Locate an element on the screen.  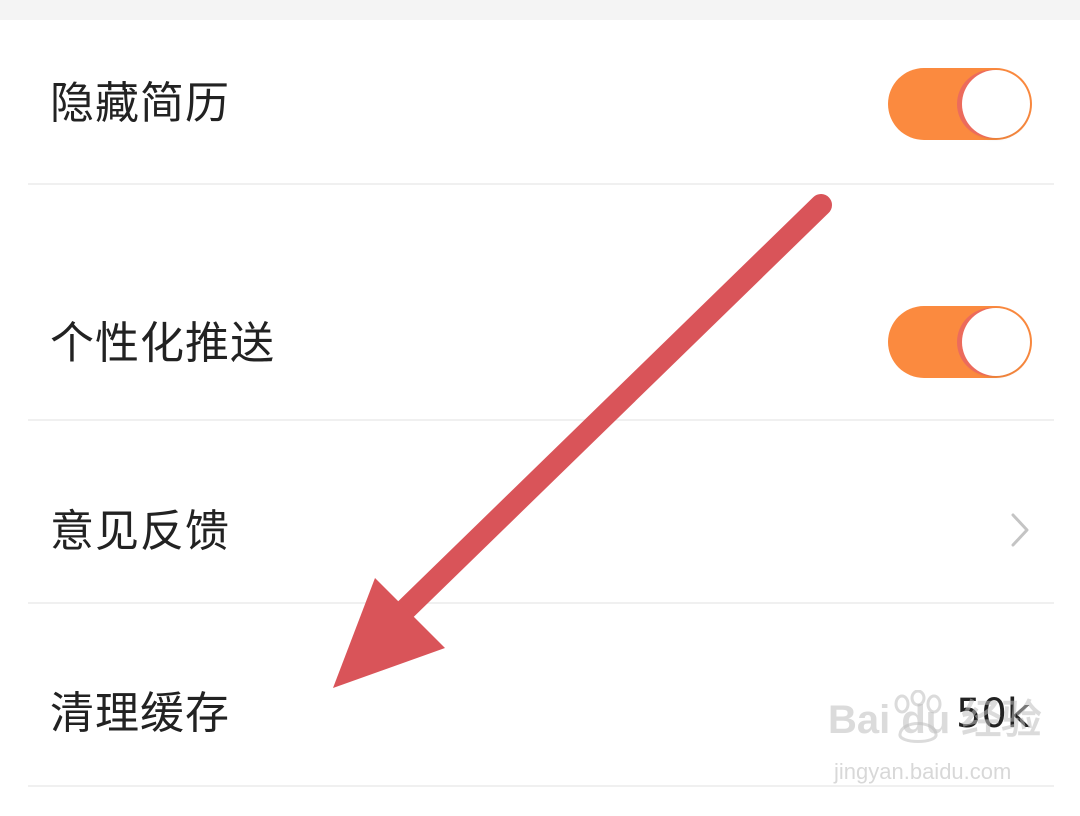
setting-label-hide-resume: 隐藏简历 is located at coordinates (140, 103).